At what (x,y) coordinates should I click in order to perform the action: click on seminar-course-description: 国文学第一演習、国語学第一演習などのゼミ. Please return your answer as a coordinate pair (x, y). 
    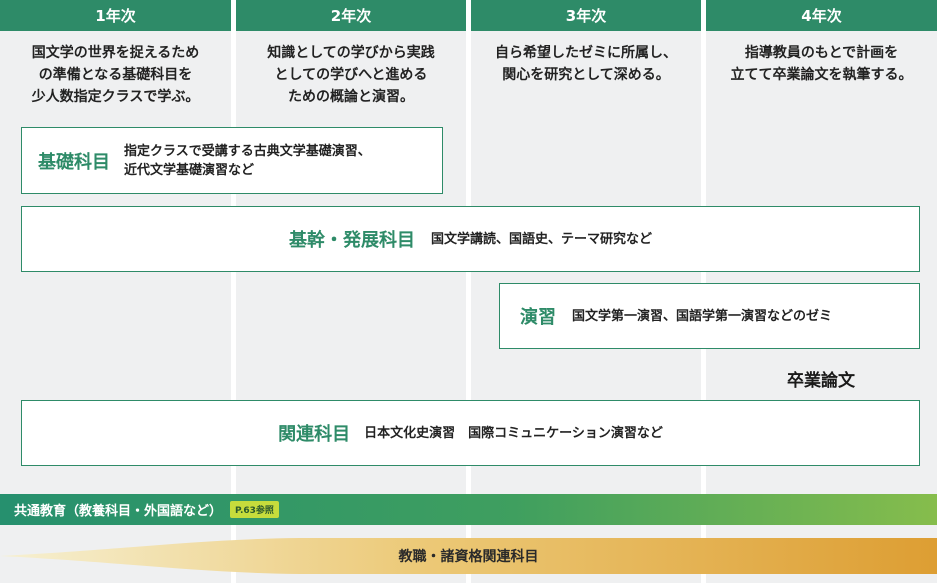
    Looking at the image, I should click on (702, 316).